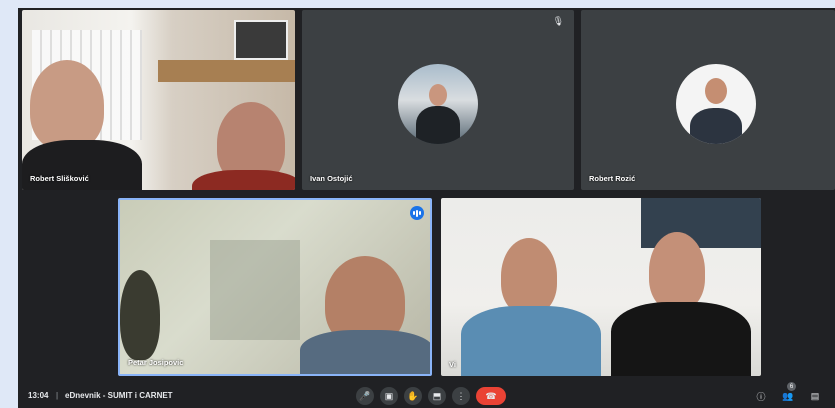 Image resolution: width=835 pixels, height=408 pixels. What do you see at coordinates (59, 178) in the screenshot?
I see `participant-name: Robert Slišković` at bounding box center [59, 178].